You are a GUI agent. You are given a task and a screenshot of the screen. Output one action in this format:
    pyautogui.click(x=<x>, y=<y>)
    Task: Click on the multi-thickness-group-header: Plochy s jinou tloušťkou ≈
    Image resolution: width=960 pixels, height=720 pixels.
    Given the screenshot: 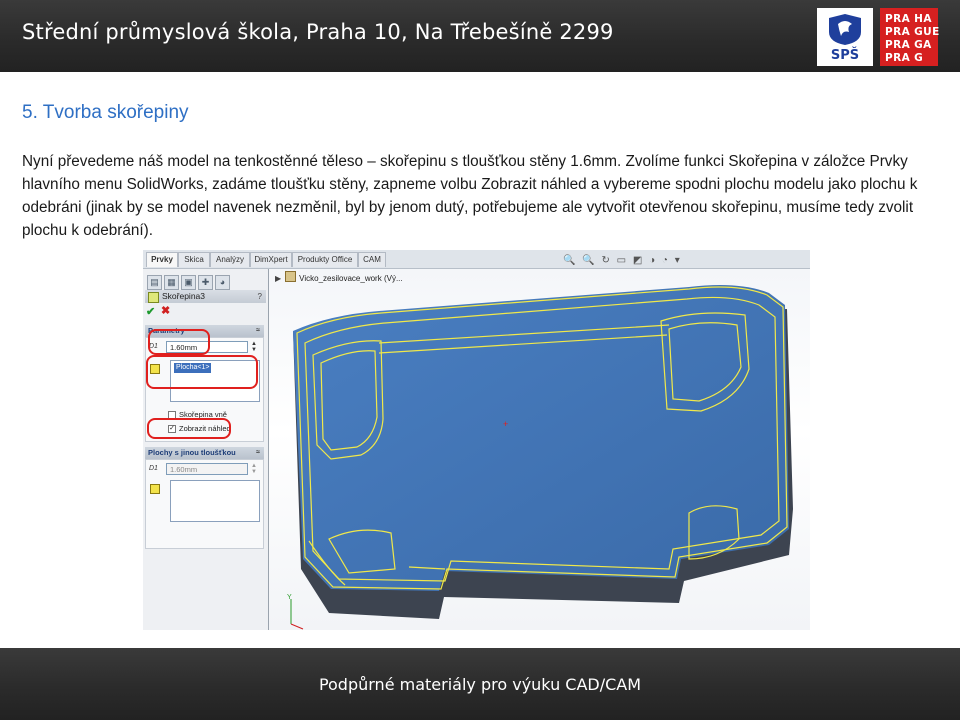 What is the action you would take?
    pyautogui.click(x=204, y=453)
    